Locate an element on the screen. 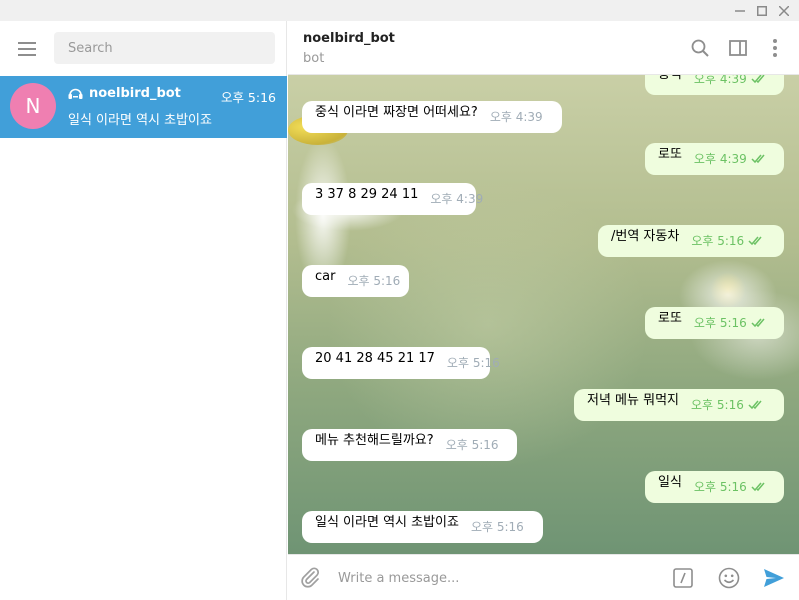 This screenshot has width=799, height=600. message-outgoing: 일식 오후 5:16 is located at coordinates (714, 487).